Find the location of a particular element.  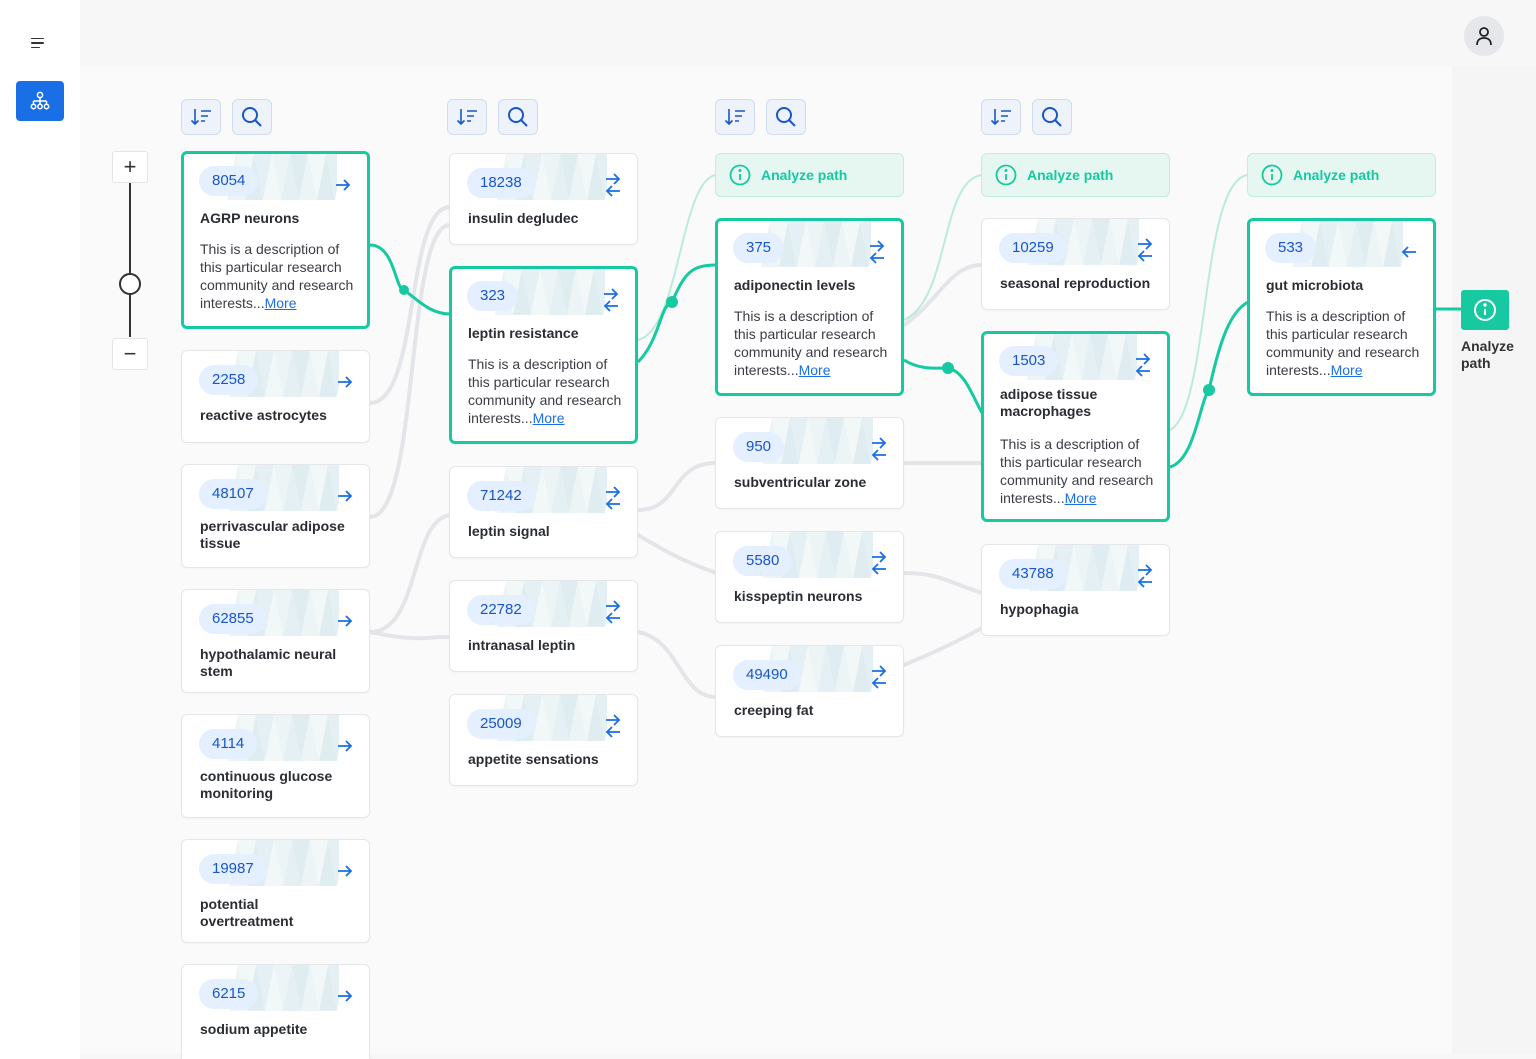

node-title: leptin signal is located at coordinates (509, 531).